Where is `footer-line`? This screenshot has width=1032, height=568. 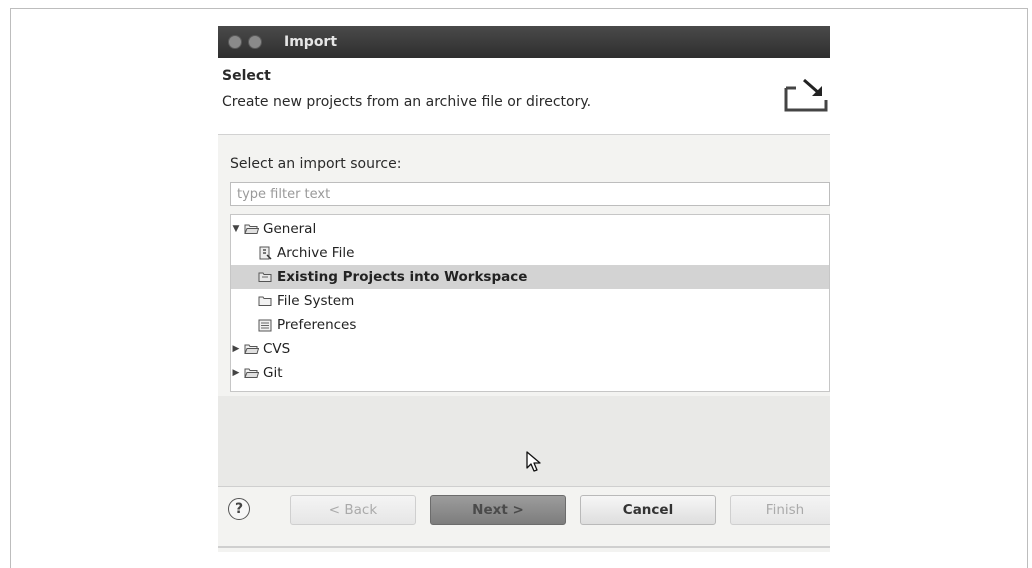
footer-line is located at coordinates (524, 547).